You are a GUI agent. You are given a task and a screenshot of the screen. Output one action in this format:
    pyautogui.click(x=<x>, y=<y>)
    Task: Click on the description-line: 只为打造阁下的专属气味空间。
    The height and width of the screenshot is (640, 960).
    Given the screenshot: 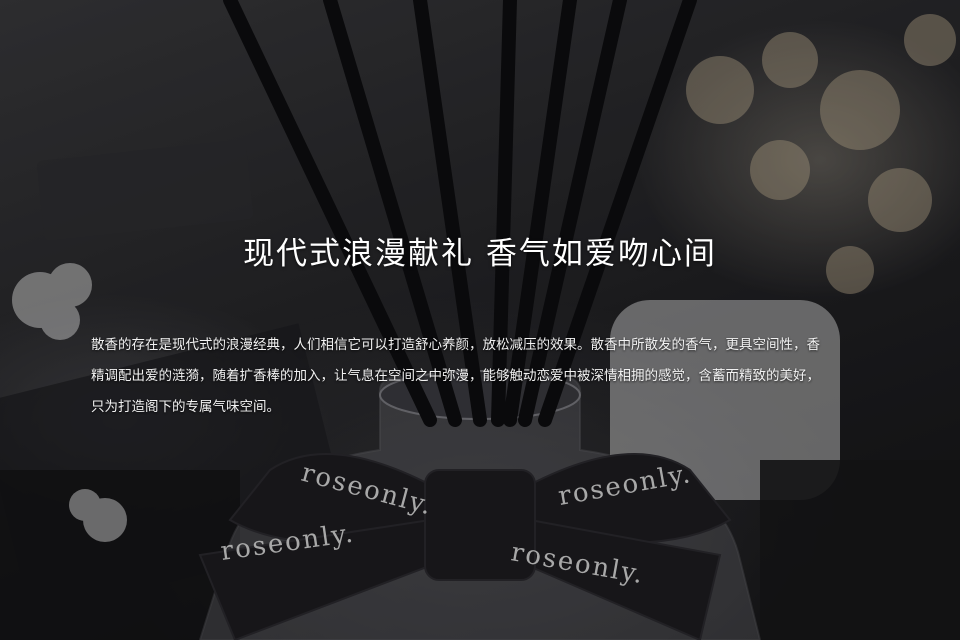 What is the action you would take?
    pyautogui.click(x=185, y=407)
    